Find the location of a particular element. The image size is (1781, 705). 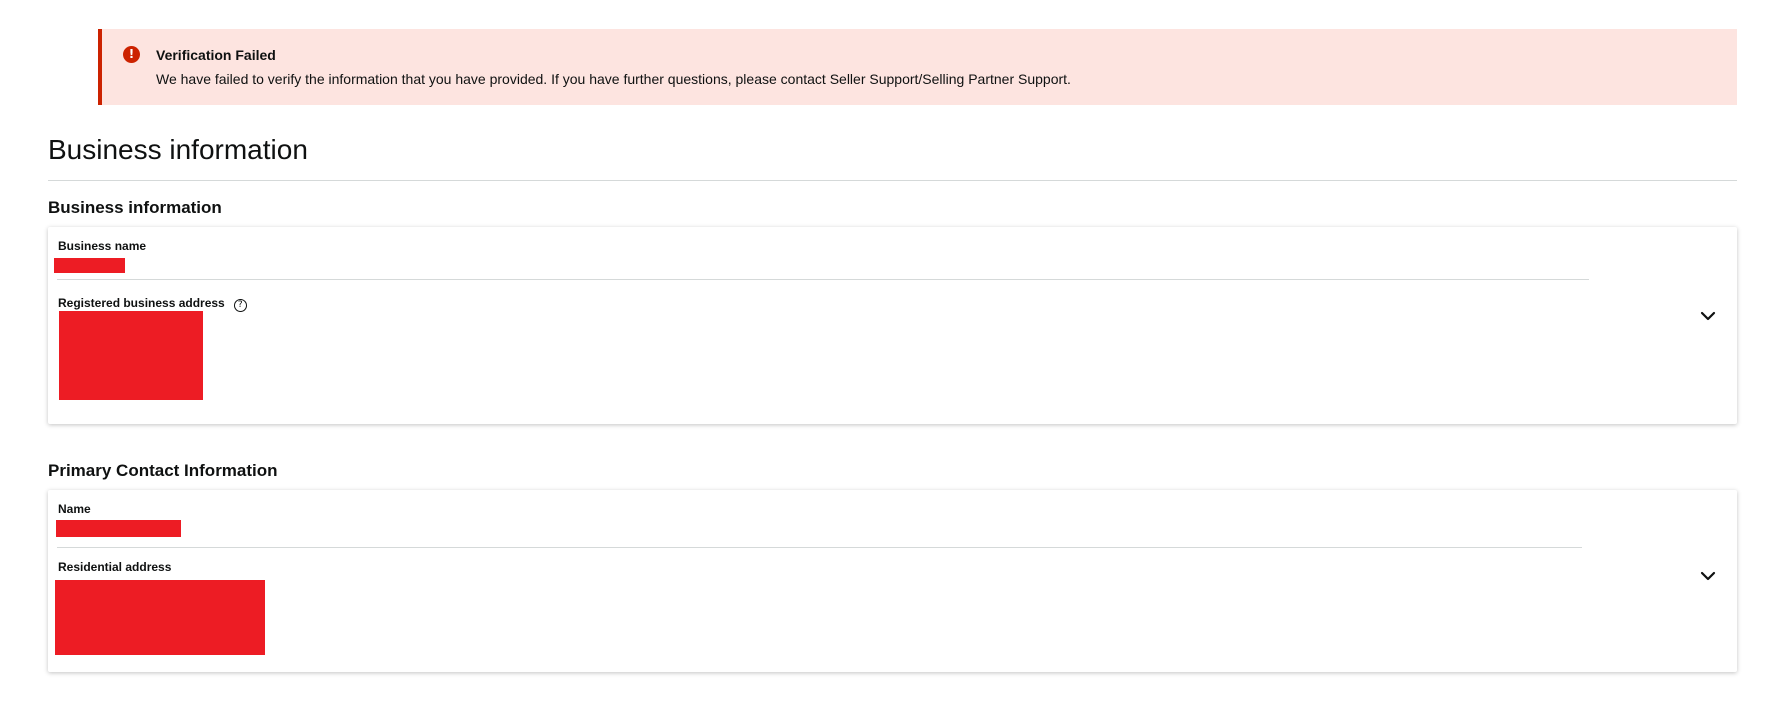

registered-address-label: Registered business address? is located at coordinates (152, 304).